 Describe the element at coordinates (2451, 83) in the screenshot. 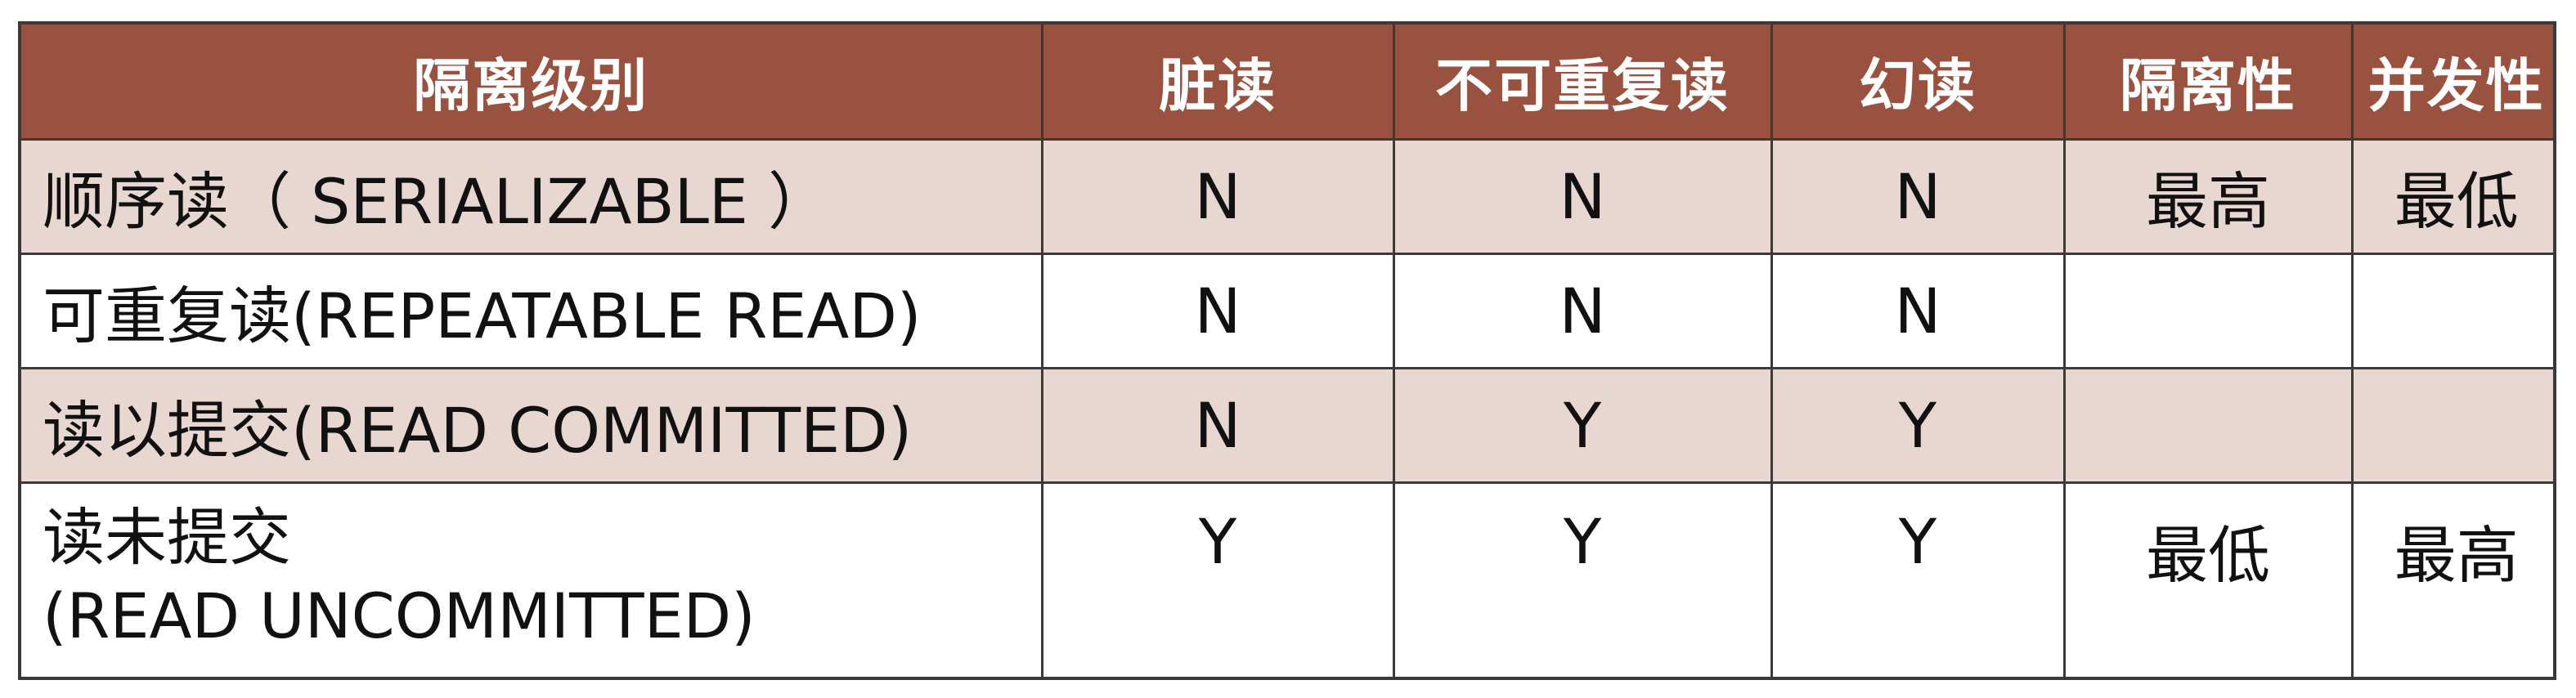

I see `header-concurrency: 并发性` at that location.